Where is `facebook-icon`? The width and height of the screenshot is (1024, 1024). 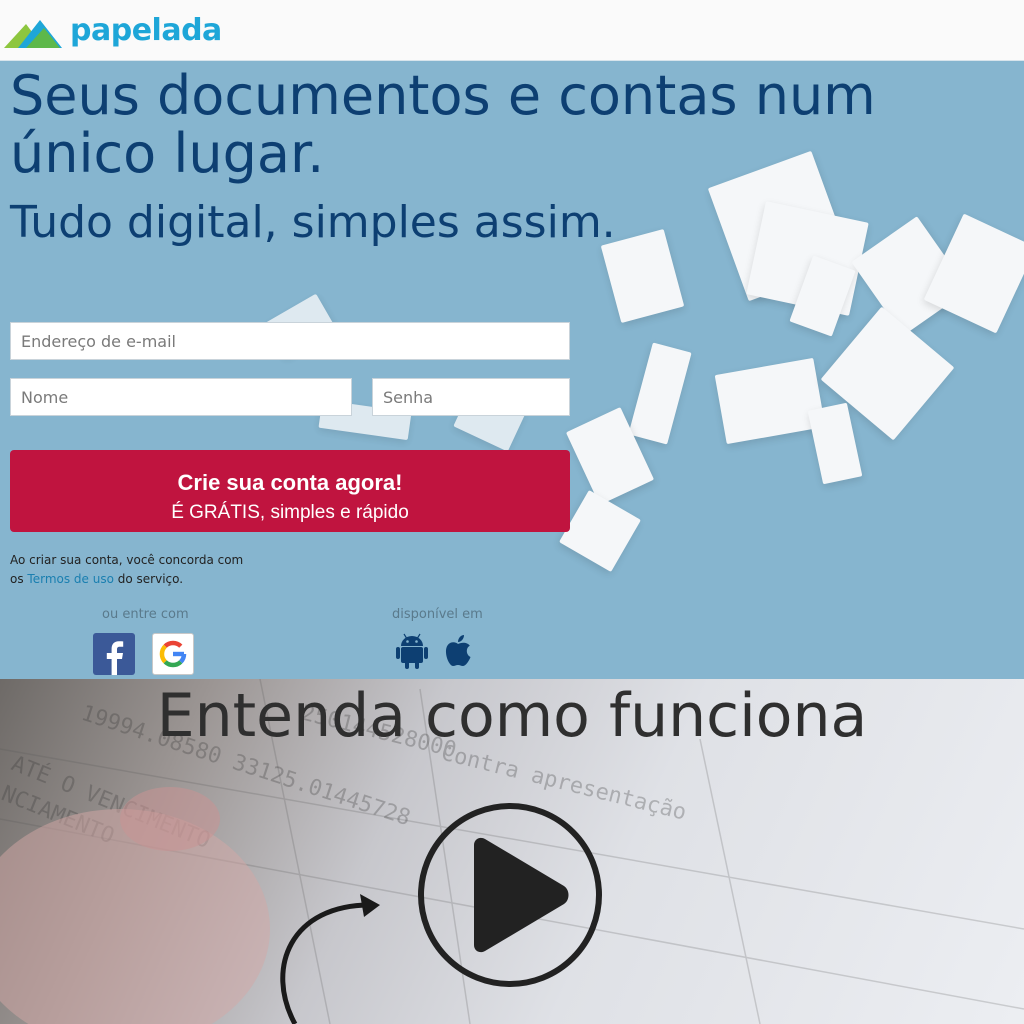
facebook-icon is located at coordinates (114, 654).